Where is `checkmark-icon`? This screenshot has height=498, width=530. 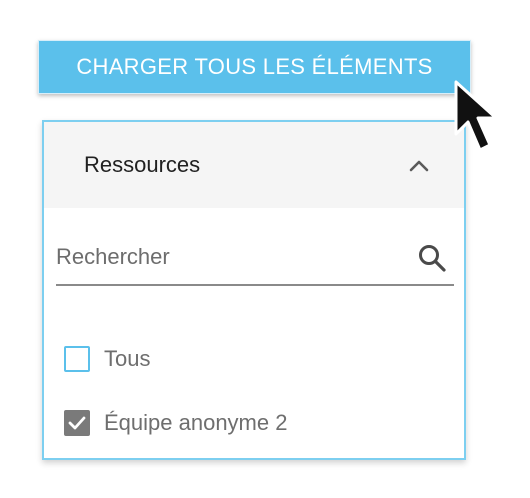 checkmark-icon is located at coordinates (77, 423).